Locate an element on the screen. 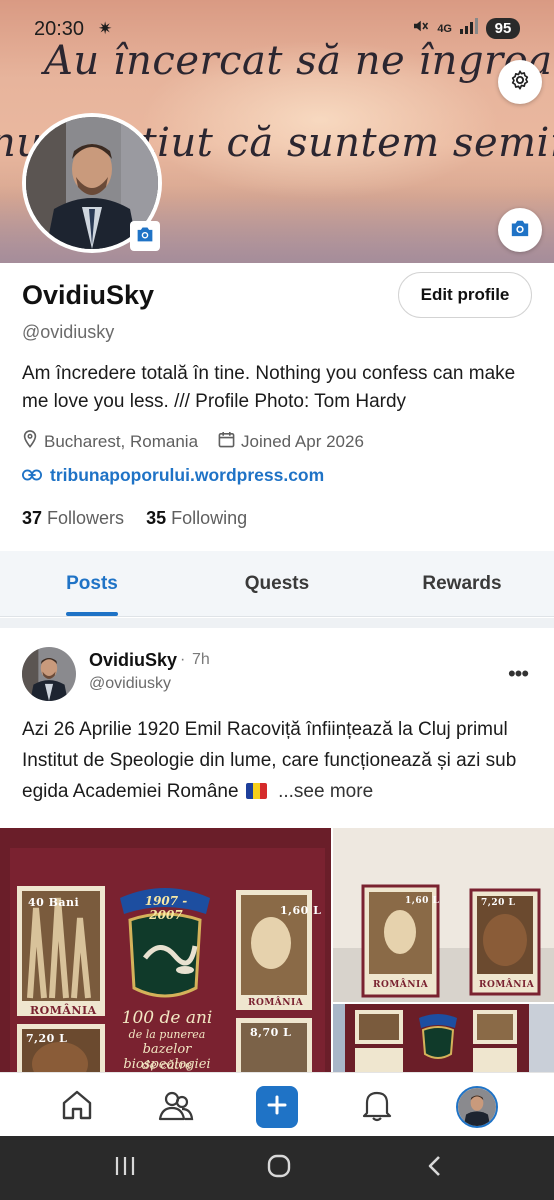 This screenshot has width=554, height=1200. signal-icon is located at coordinates (469, 28).